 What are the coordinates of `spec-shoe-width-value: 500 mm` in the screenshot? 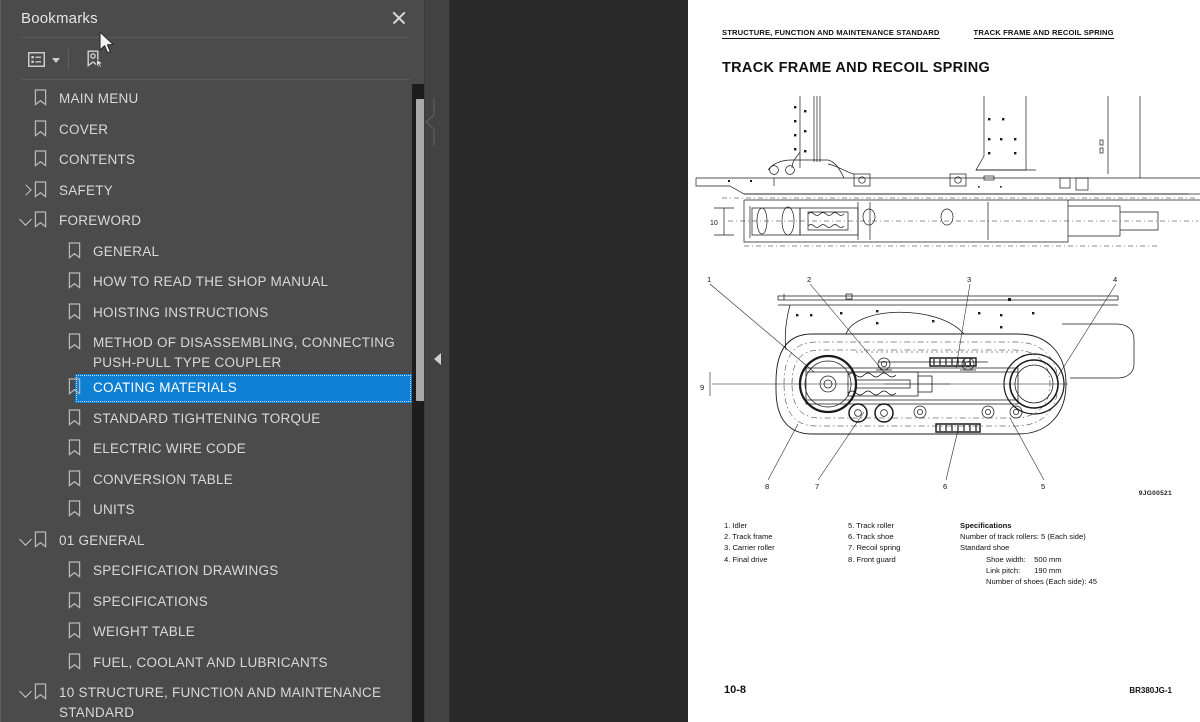 It's located at (1048, 559).